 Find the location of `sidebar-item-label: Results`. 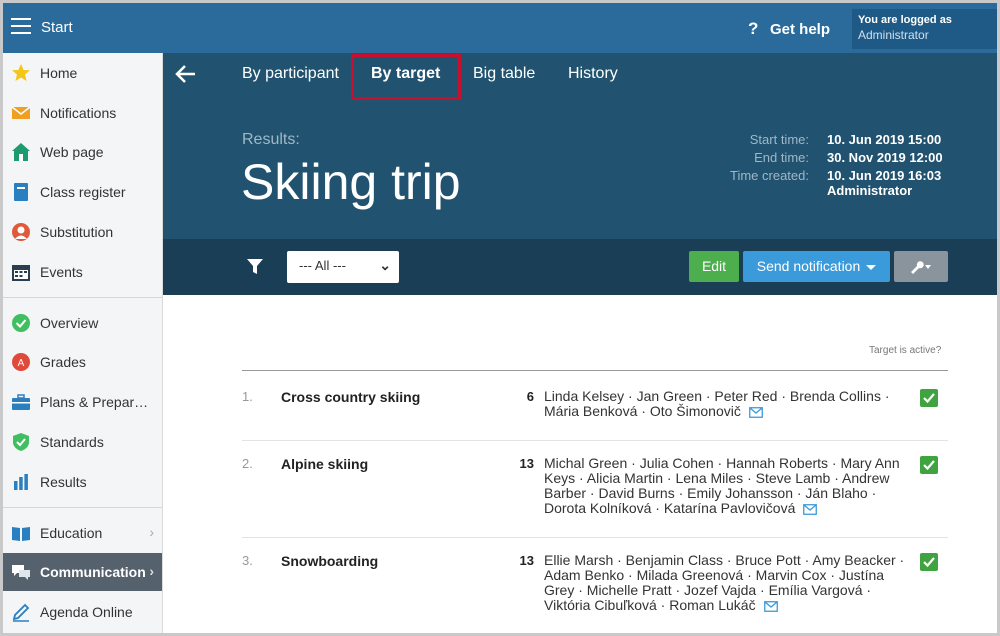

sidebar-item-label: Results is located at coordinates (63, 482).